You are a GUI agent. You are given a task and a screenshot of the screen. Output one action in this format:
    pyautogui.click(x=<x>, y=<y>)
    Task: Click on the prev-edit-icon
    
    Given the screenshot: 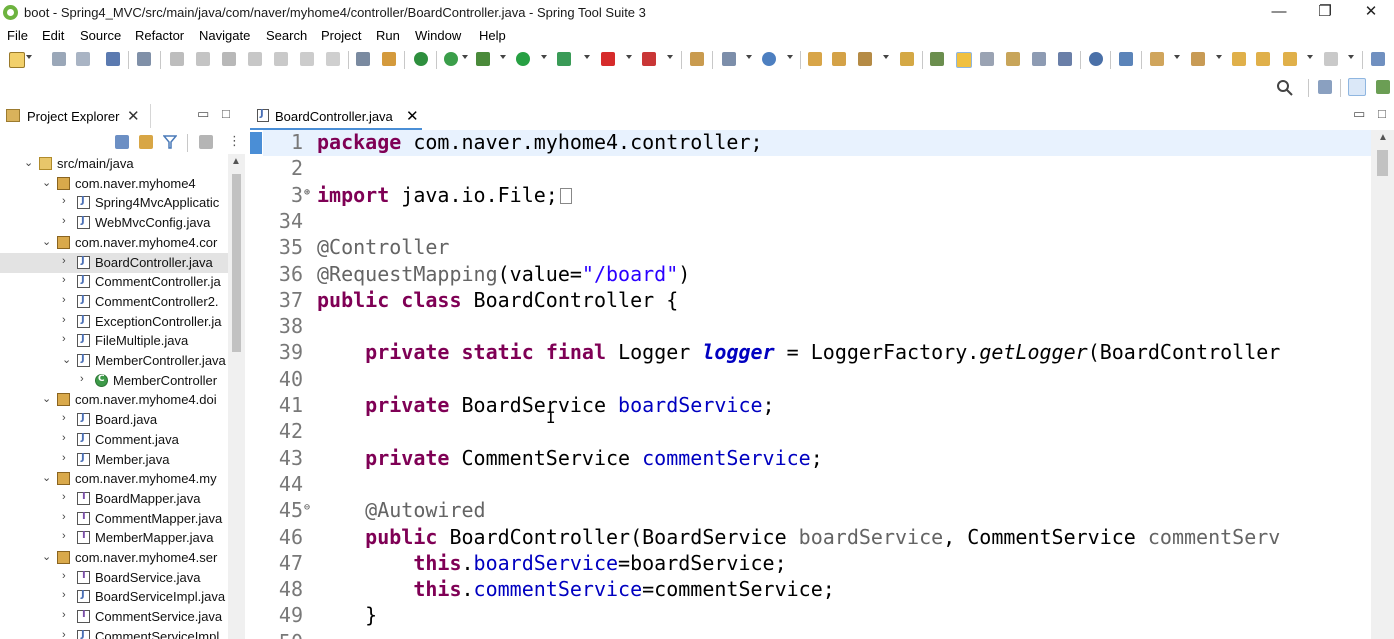 What is the action you would take?
    pyautogui.click(x=1198, y=59)
    